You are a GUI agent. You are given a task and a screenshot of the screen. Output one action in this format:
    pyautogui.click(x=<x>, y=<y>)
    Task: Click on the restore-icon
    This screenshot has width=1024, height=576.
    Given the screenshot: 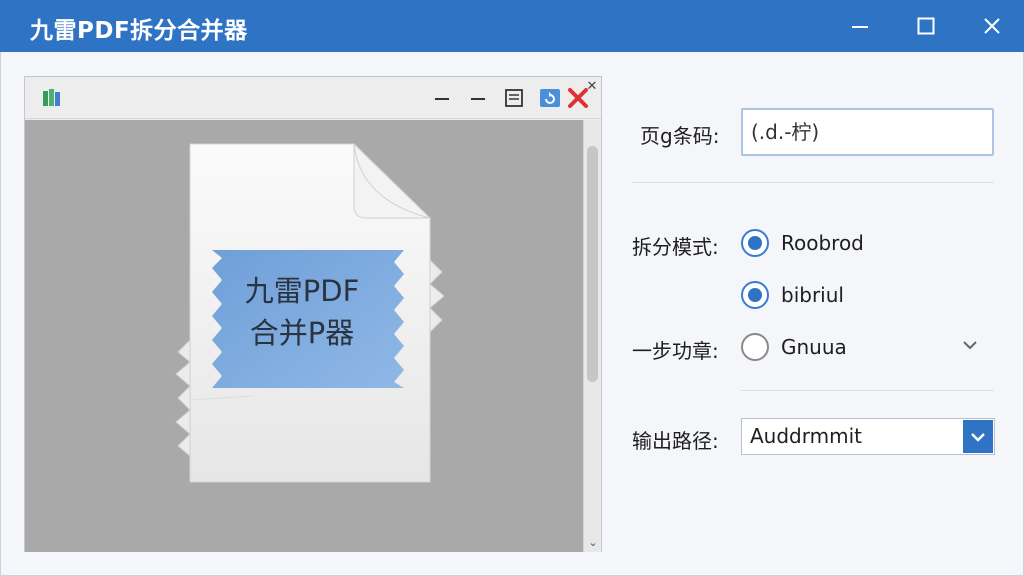 What is the action you would take?
    pyautogui.click(x=514, y=98)
    